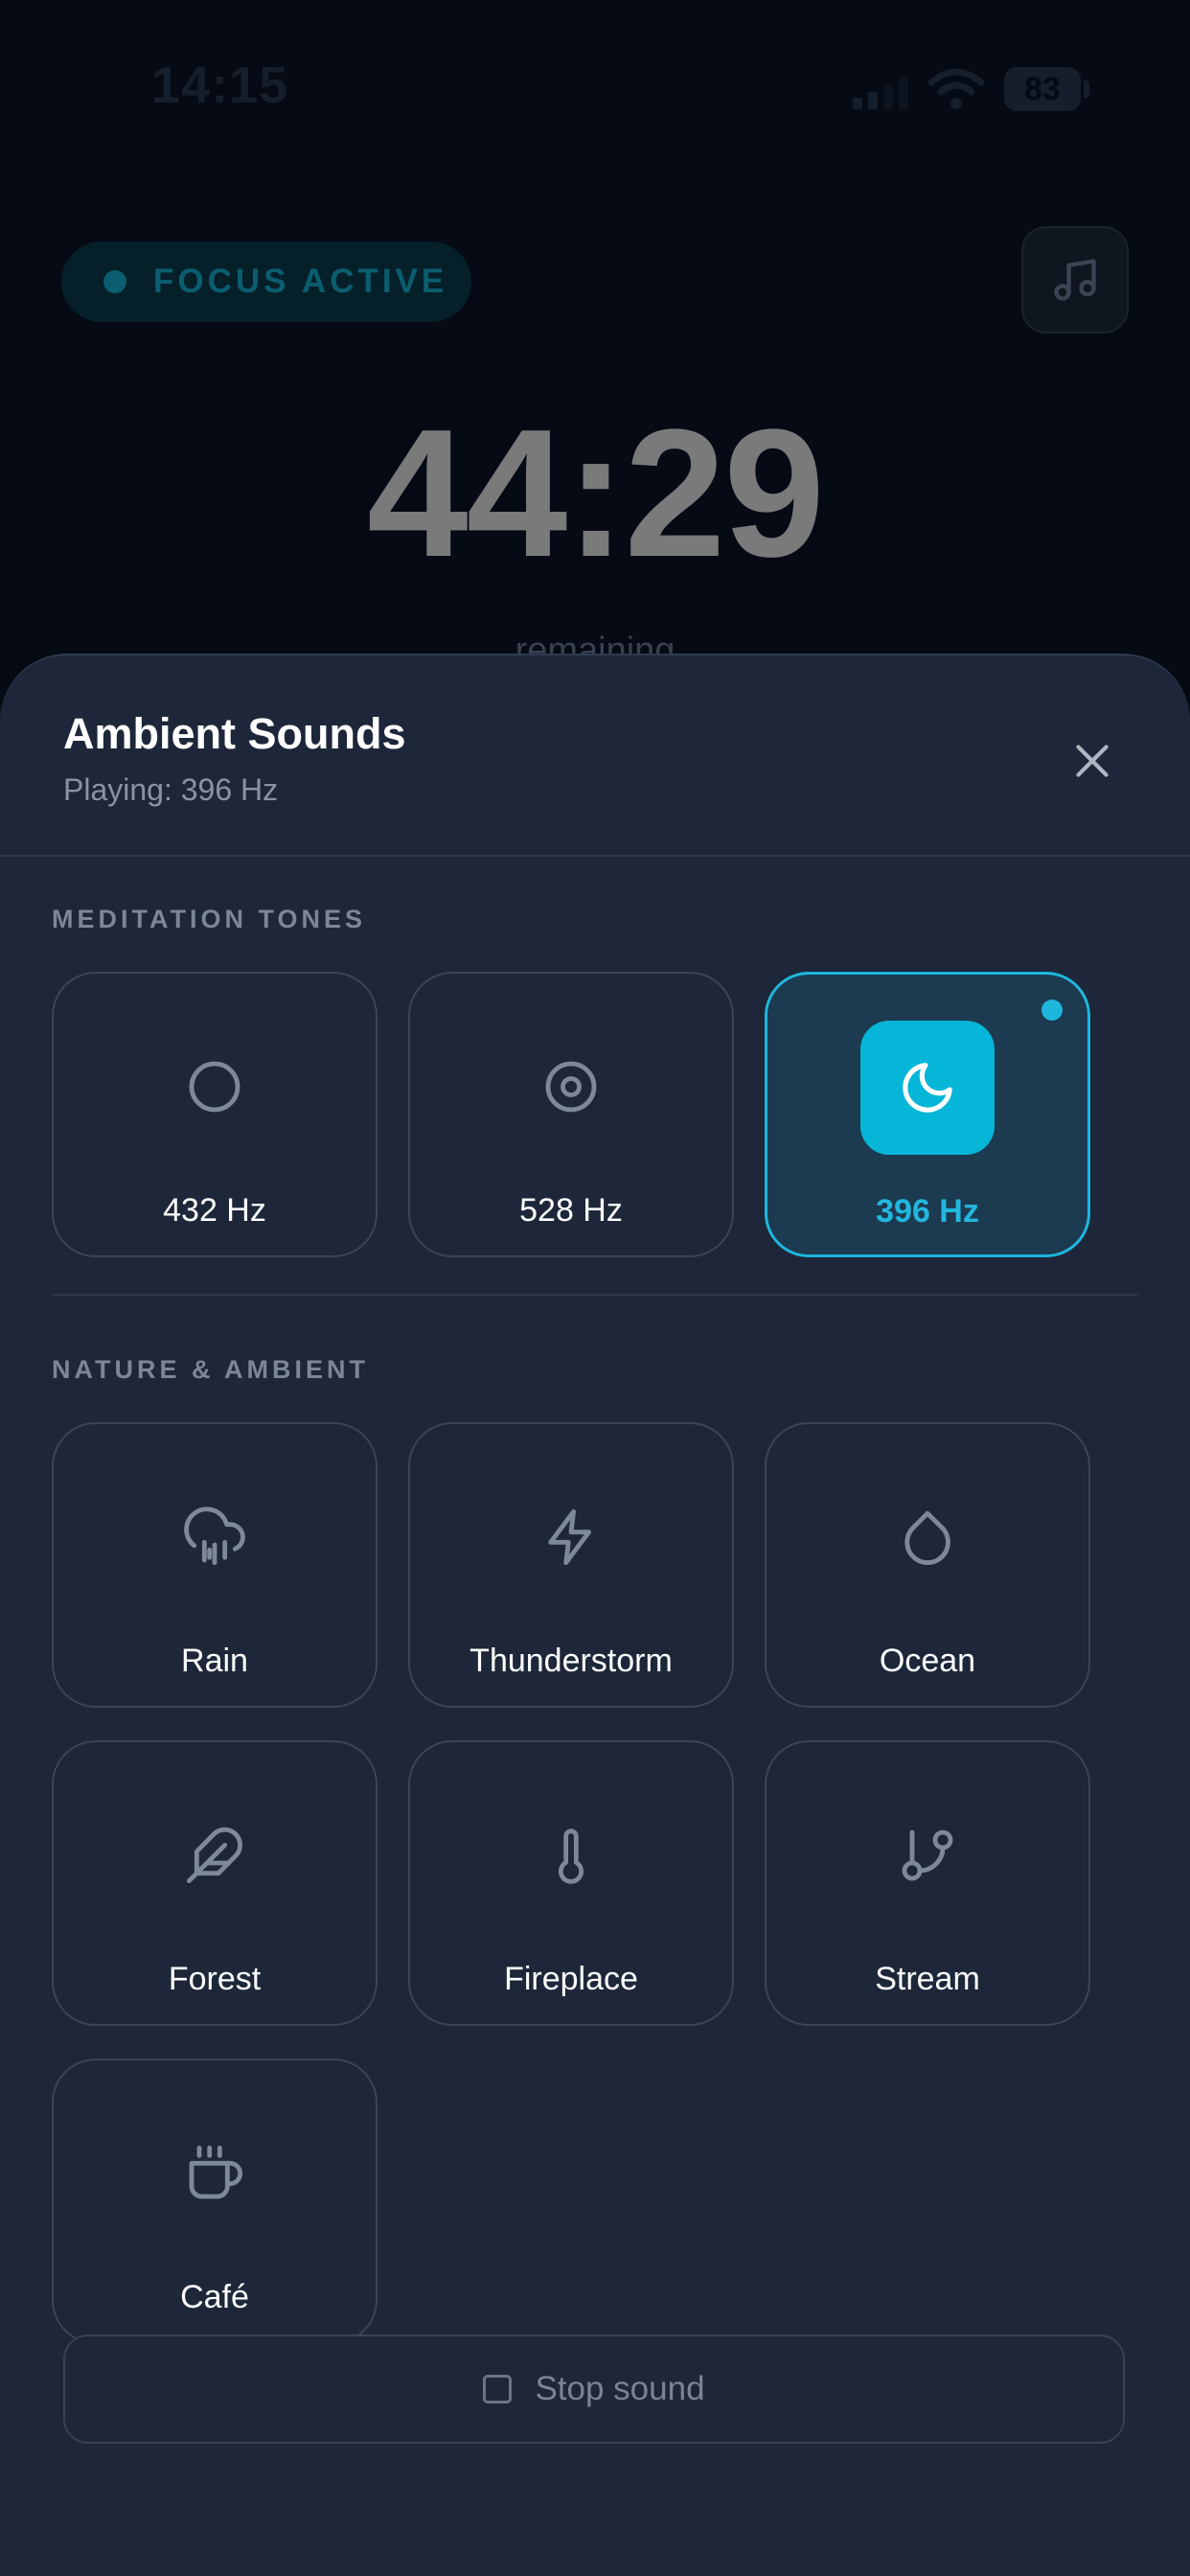 The image size is (1190, 2576). Describe the element at coordinates (595, 86) in the screenshot. I see `status-bar: 14:15 83` at that location.